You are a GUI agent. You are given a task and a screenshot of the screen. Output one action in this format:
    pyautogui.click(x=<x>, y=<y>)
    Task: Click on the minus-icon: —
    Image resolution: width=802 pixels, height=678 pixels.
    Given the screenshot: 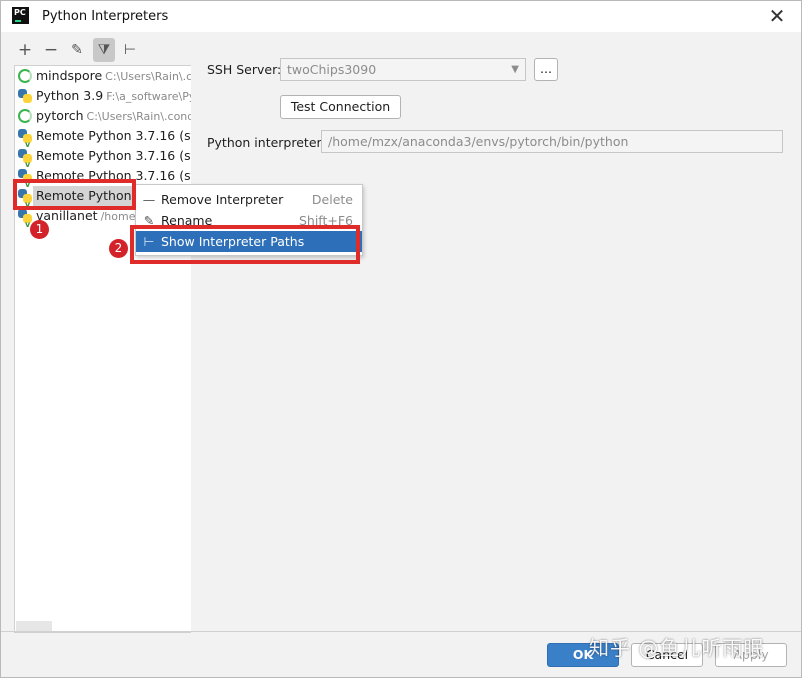 What is the action you would take?
    pyautogui.click(x=149, y=199)
    